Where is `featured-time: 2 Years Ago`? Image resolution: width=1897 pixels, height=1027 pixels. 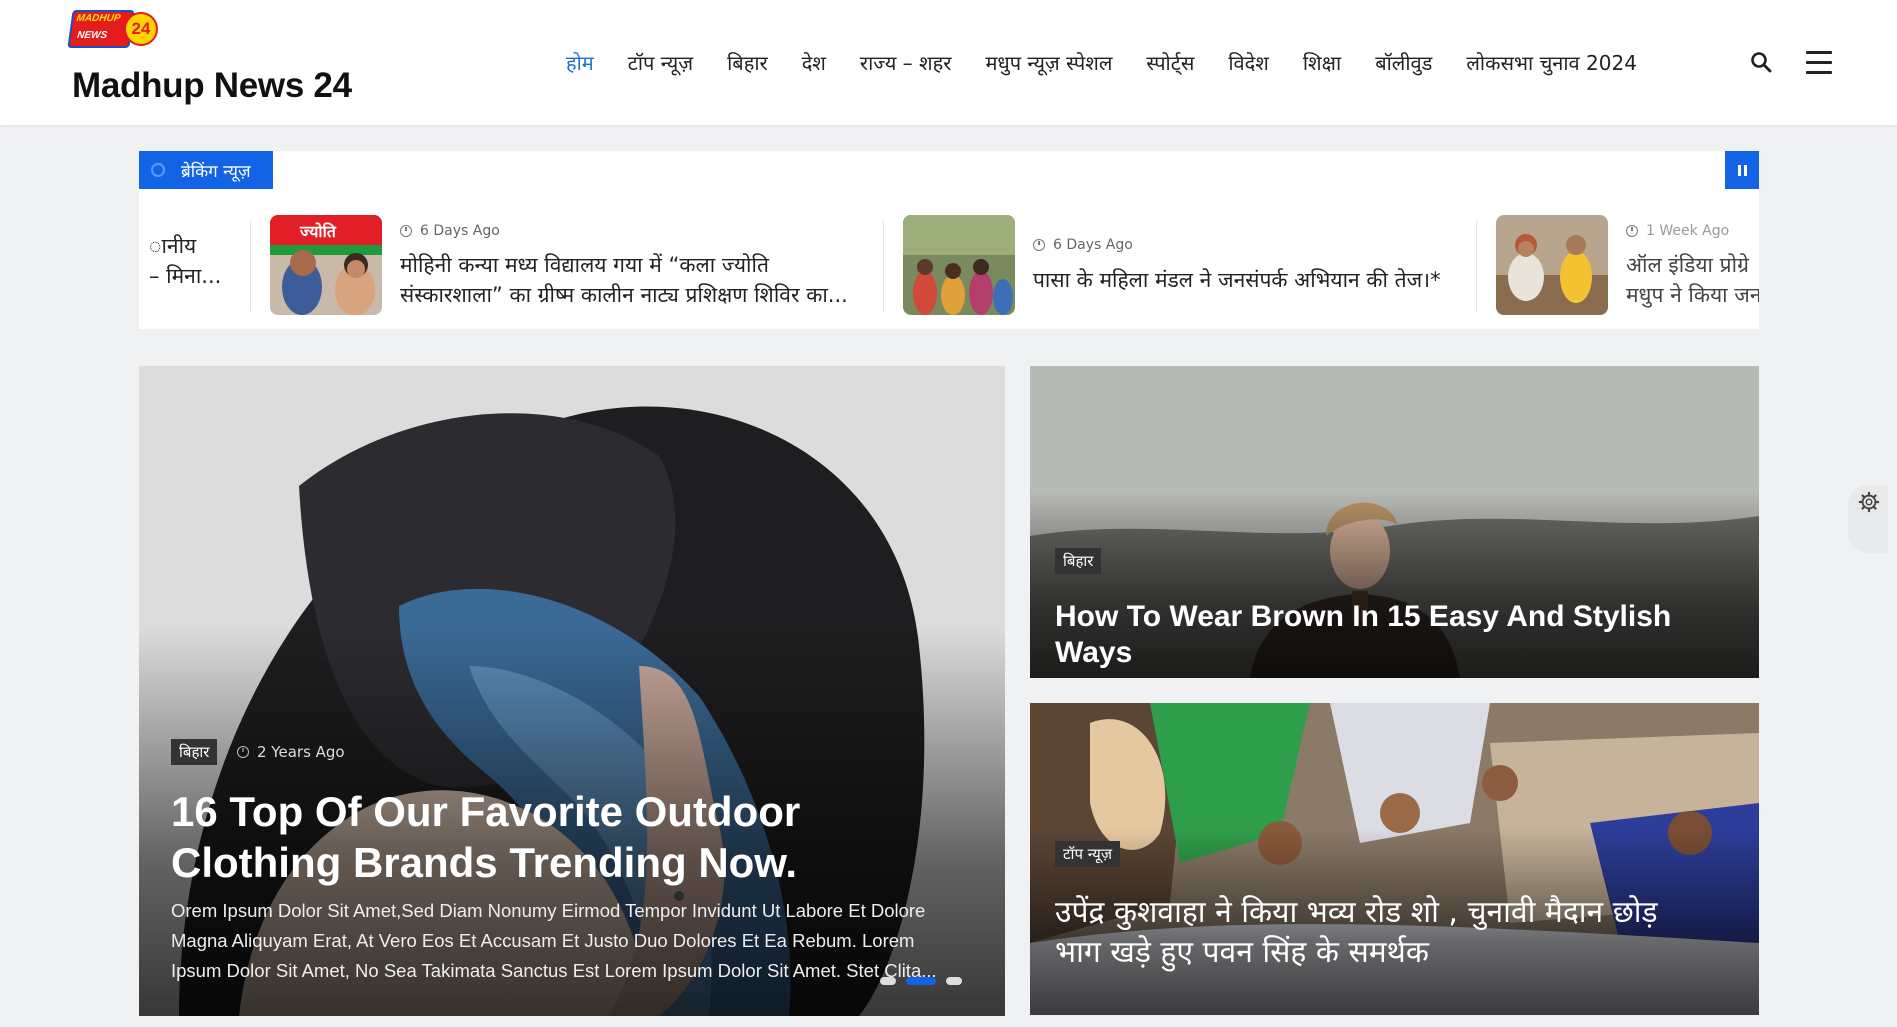 featured-time: 2 Years Ago is located at coordinates (291, 752).